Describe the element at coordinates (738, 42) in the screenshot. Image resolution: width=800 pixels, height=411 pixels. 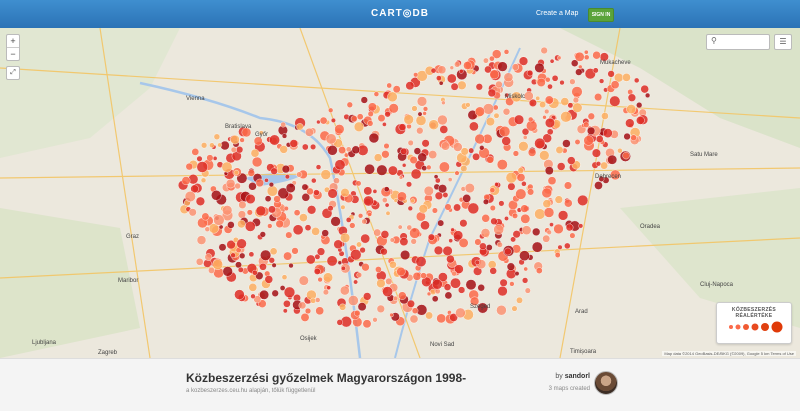
I see `map-search-box: ⚲` at that location.